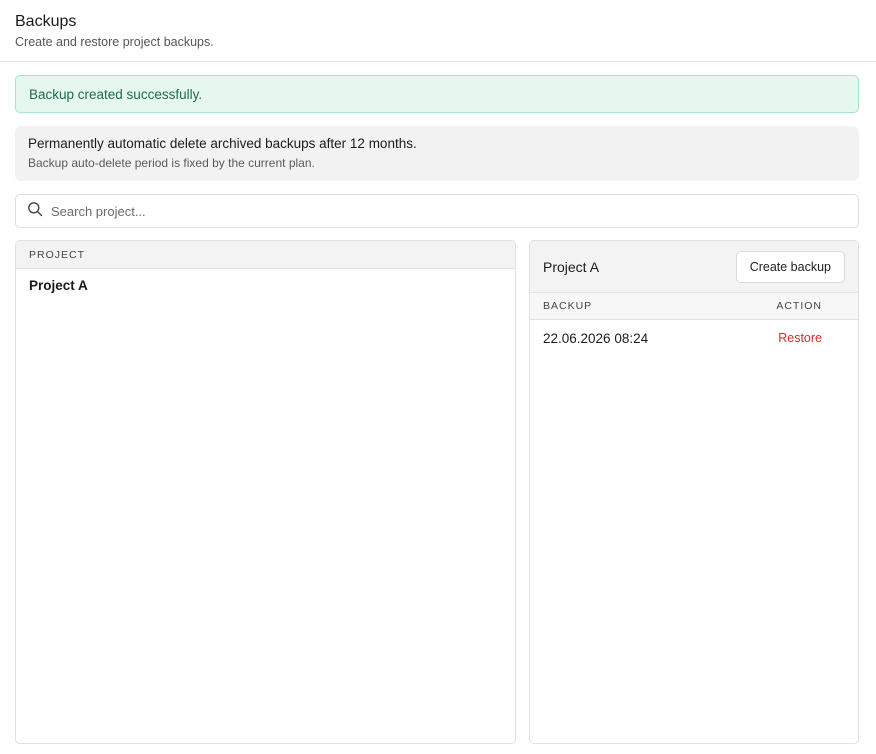  What do you see at coordinates (799, 306) in the screenshot?
I see `action-column-label: ACTION` at bounding box center [799, 306].